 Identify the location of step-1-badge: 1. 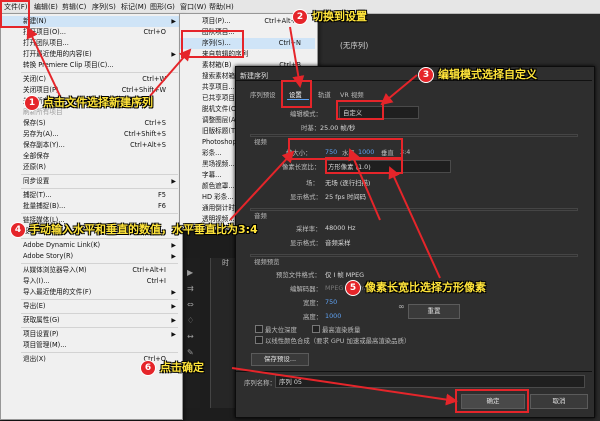
(32, 103).